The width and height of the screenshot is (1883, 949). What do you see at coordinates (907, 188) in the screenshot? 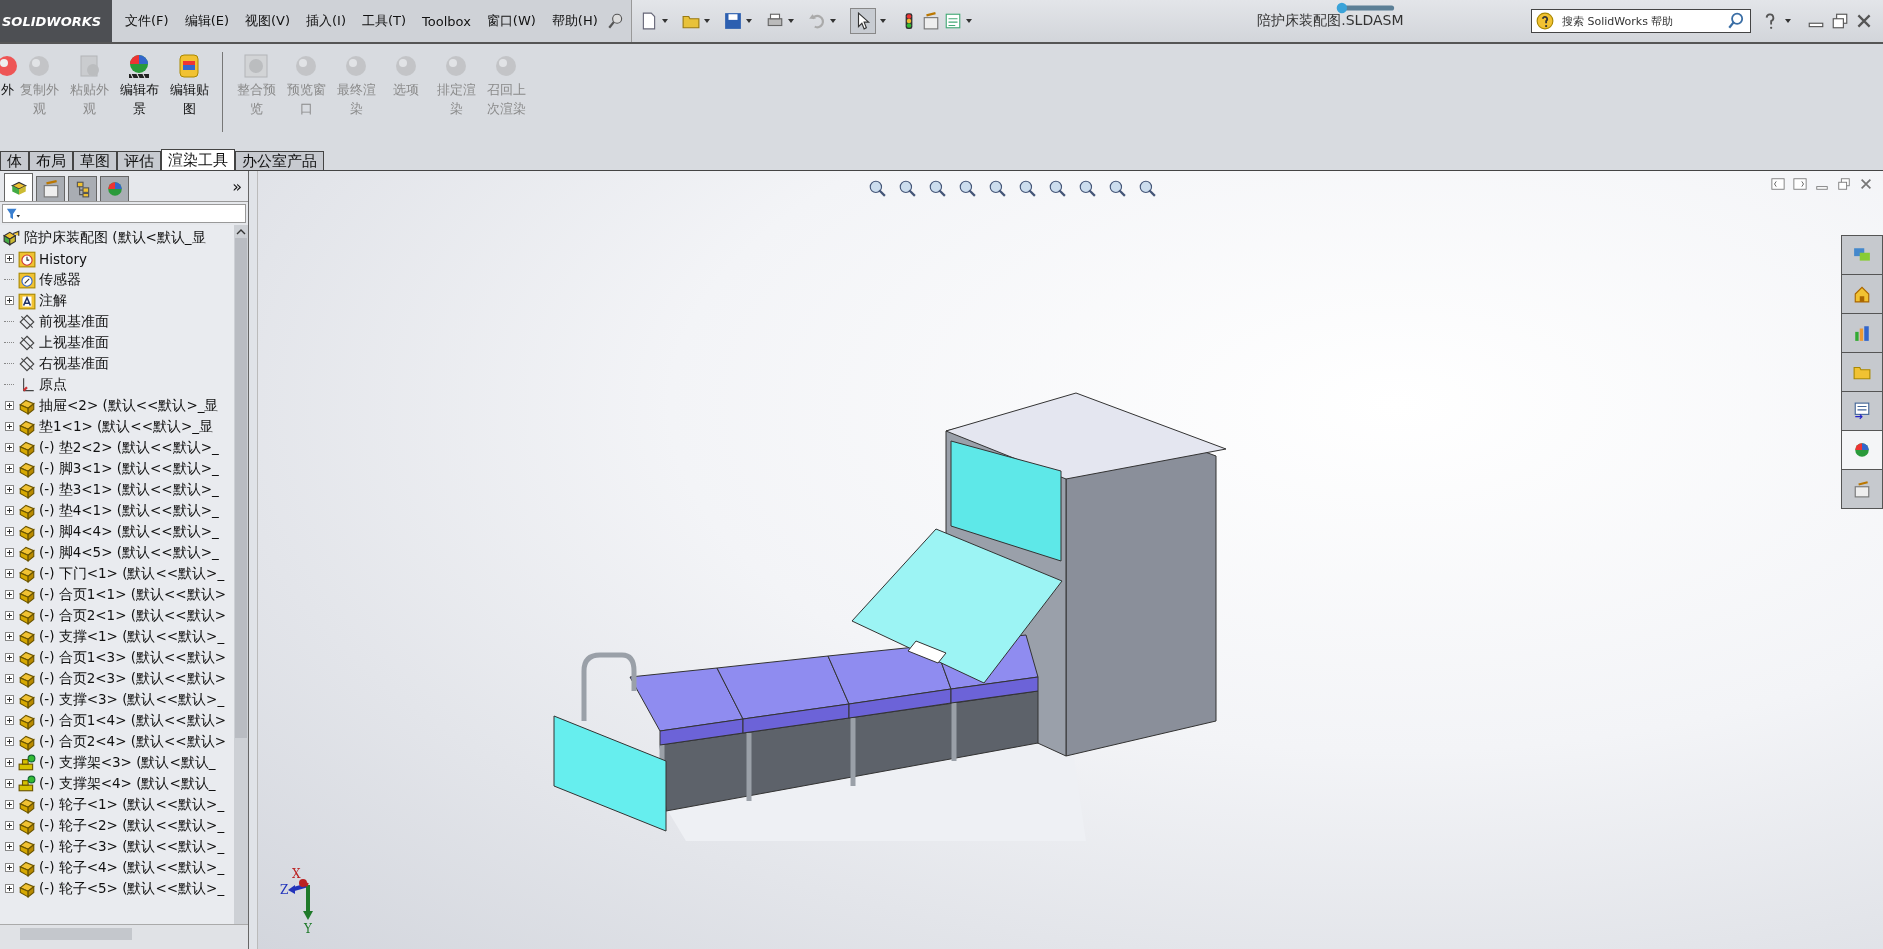
I see `zoom-area-icon` at bounding box center [907, 188].